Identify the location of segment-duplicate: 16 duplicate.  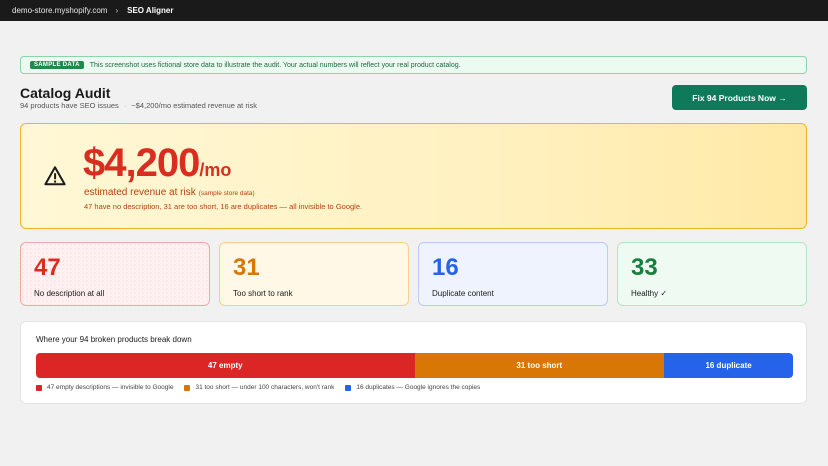
(728, 365).